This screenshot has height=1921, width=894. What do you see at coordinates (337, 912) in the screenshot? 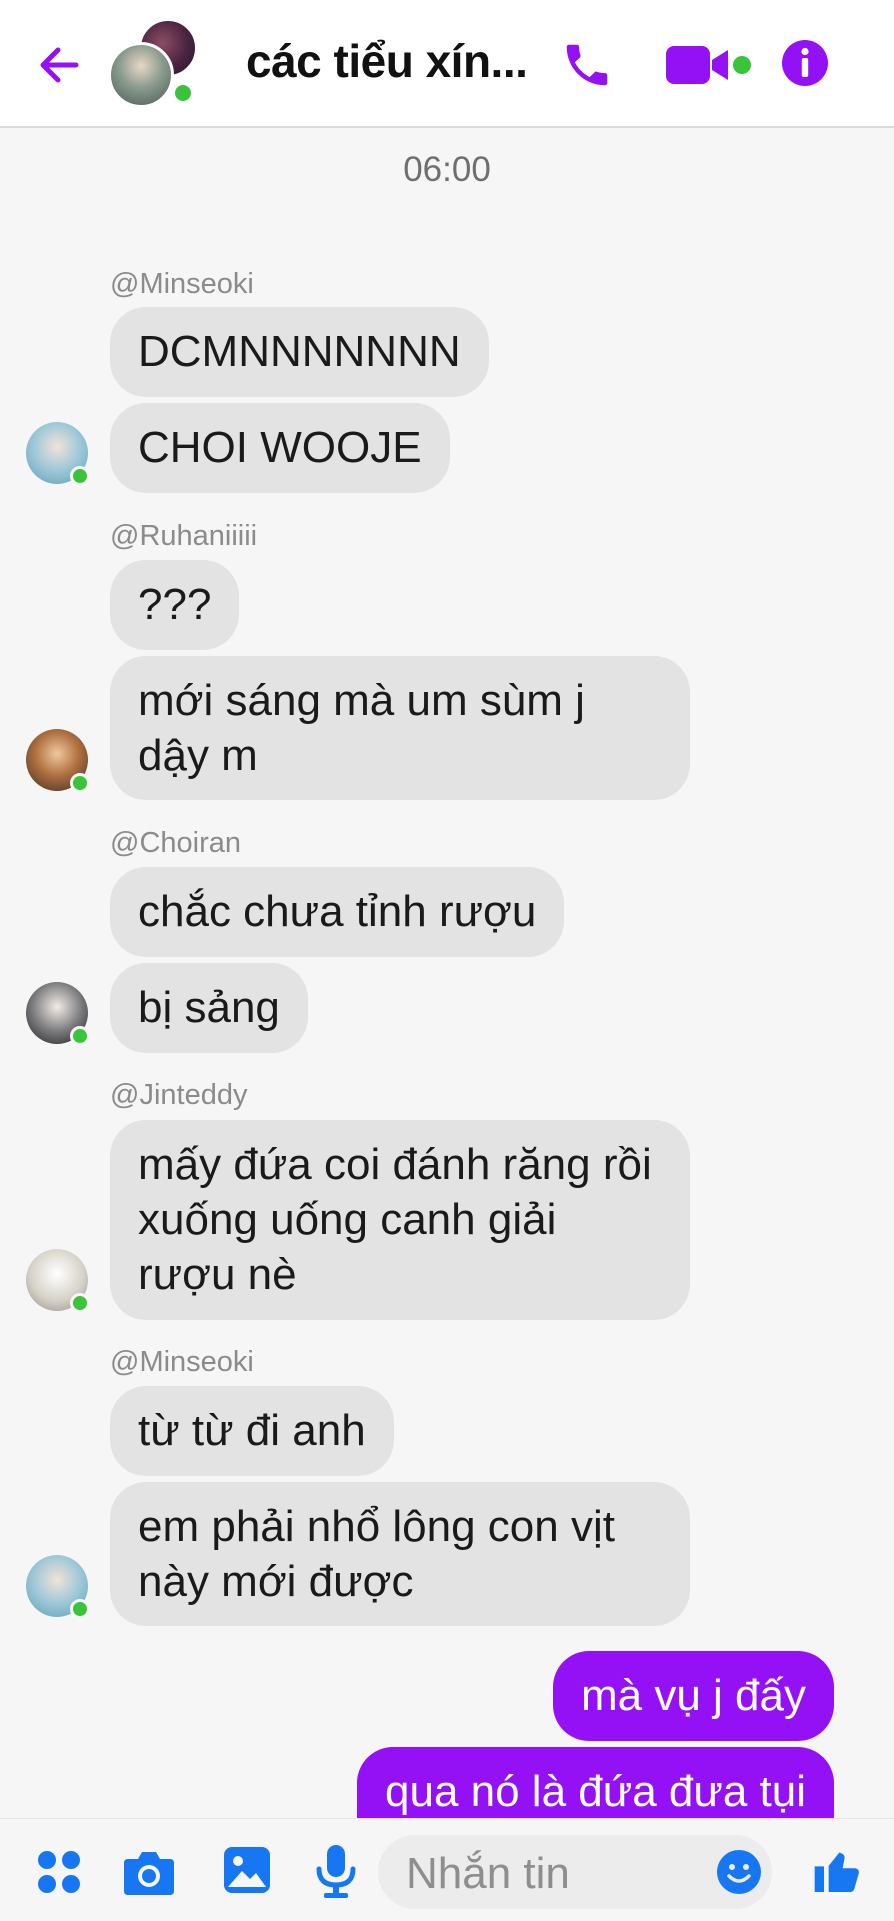
I see `message-bubble: chắc chưa tỉnh rượu` at bounding box center [337, 912].